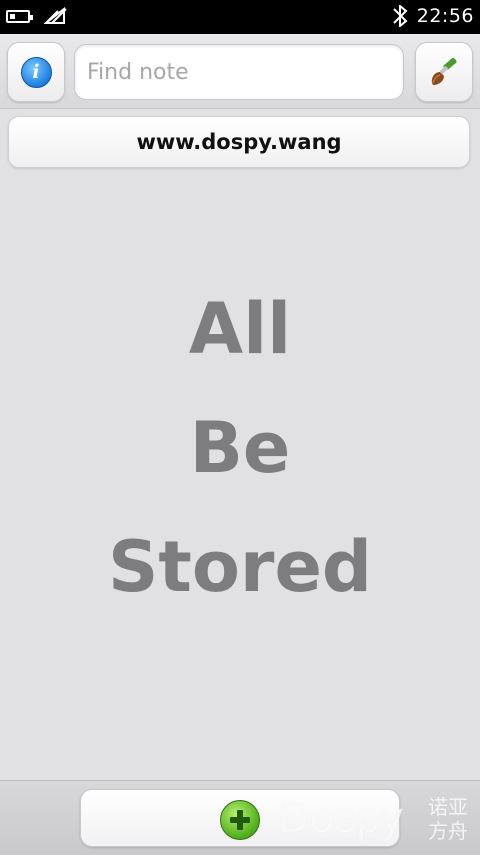 The width and height of the screenshot is (480, 855). I want to click on search-field, so click(239, 72).